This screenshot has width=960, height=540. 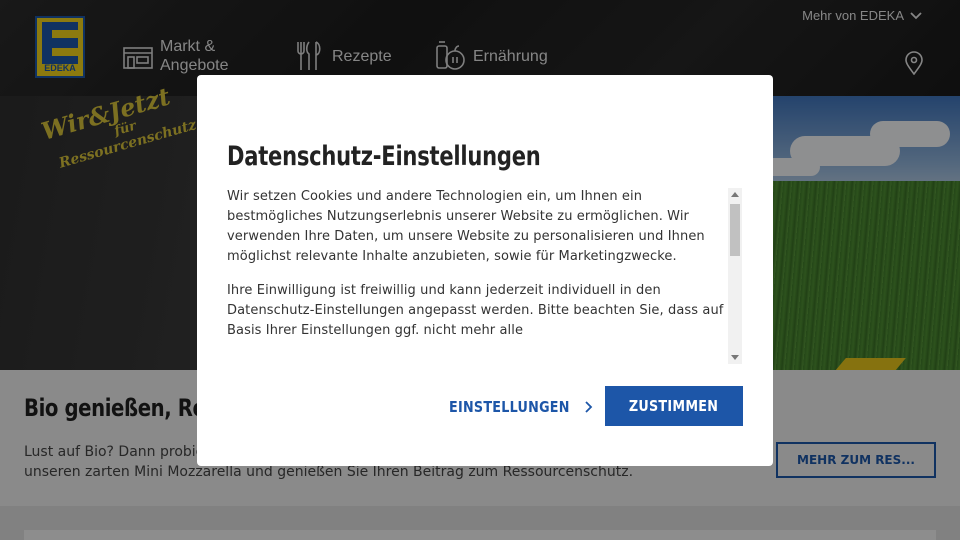 What do you see at coordinates (589, 407) in the screenshot?
I see `chevron-right-icon` at bounding box center [589, 407].